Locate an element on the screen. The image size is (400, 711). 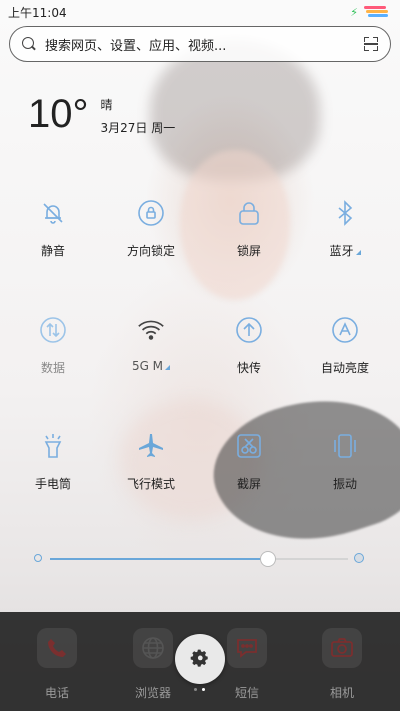
brightness-low-icon is located at coordinates (38, 558).